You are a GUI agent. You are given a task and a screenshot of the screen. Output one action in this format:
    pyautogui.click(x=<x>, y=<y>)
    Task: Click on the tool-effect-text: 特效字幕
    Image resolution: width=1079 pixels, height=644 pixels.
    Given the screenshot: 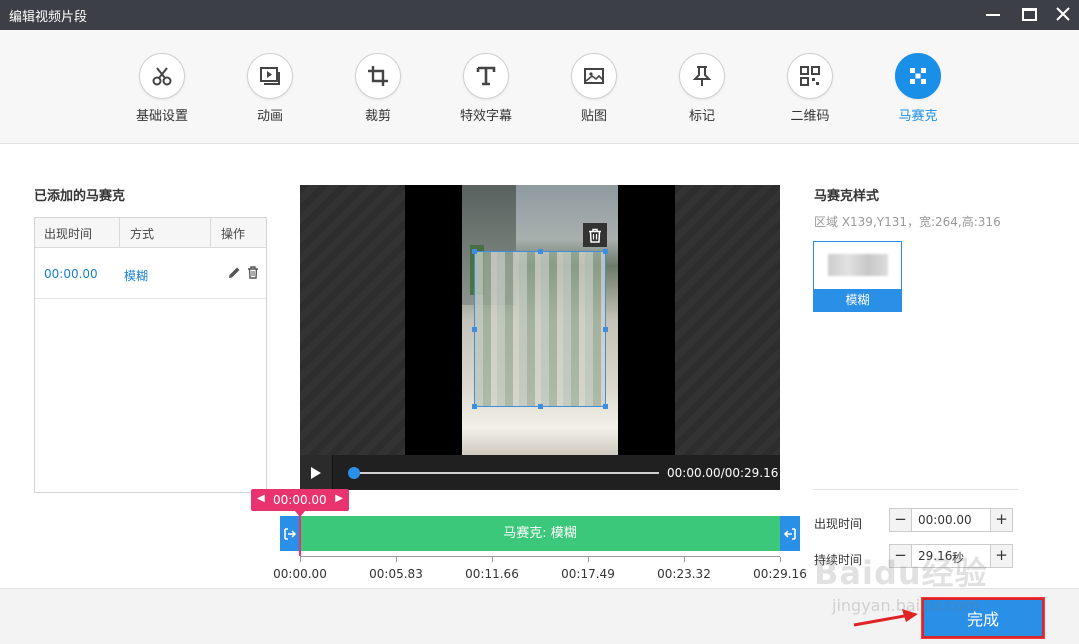 What is the action you would take?
    pyautogui.click(x=486, y=88)
    